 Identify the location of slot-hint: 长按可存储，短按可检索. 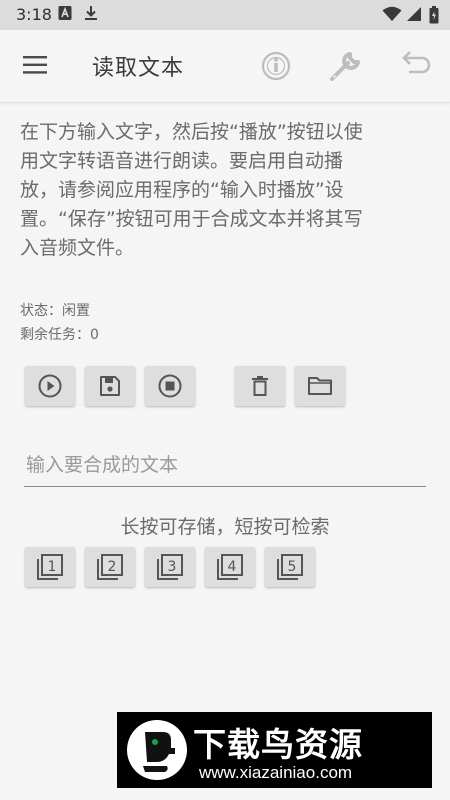
(225, 527).